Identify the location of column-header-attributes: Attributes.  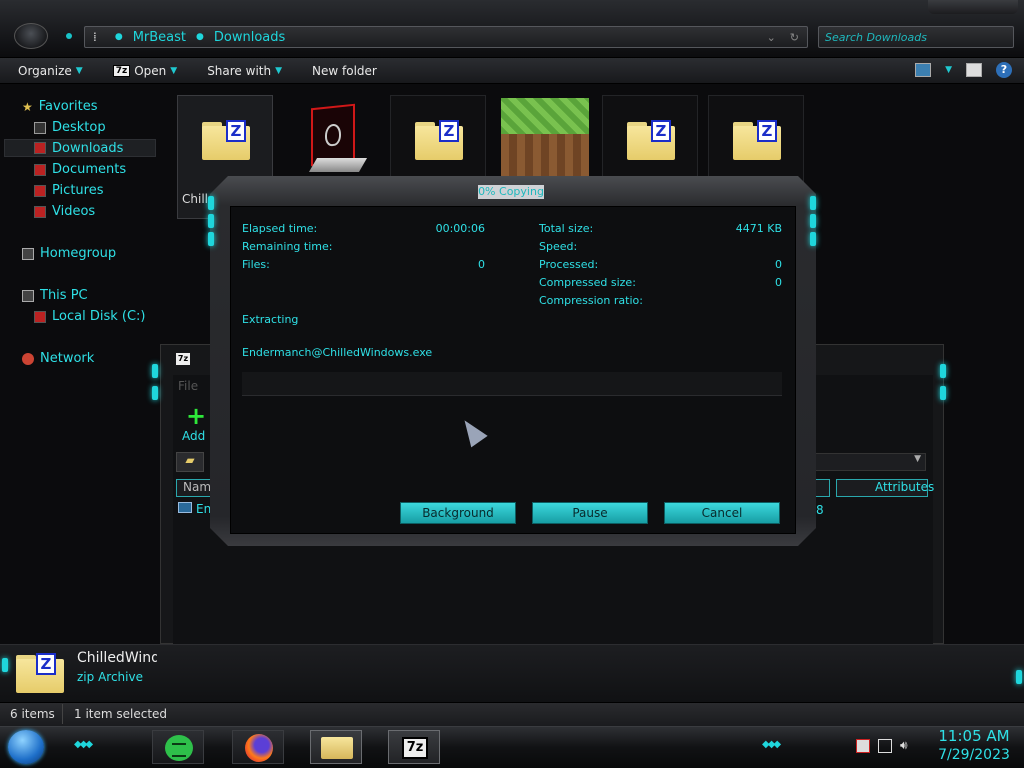
(885, 488).